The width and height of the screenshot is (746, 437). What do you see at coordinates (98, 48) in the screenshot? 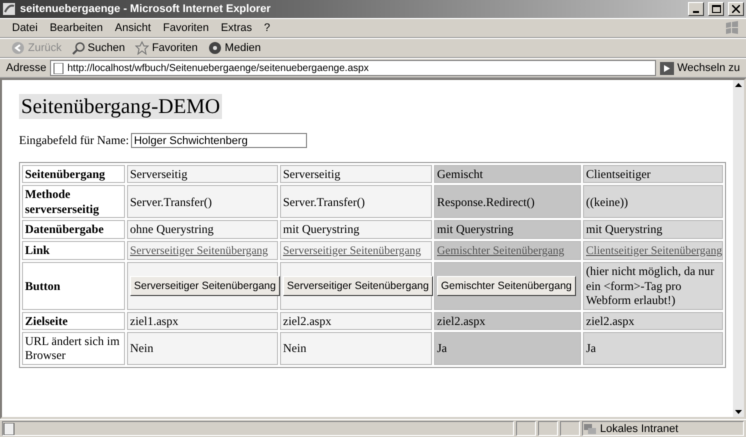
I see `toolbar-button: Suchen` at bounding box center [98, 48].